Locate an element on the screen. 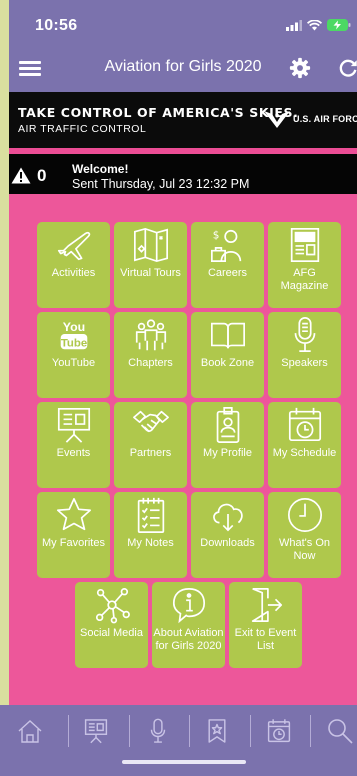  tile-label: Downloads is located at coordinates (227, 543).